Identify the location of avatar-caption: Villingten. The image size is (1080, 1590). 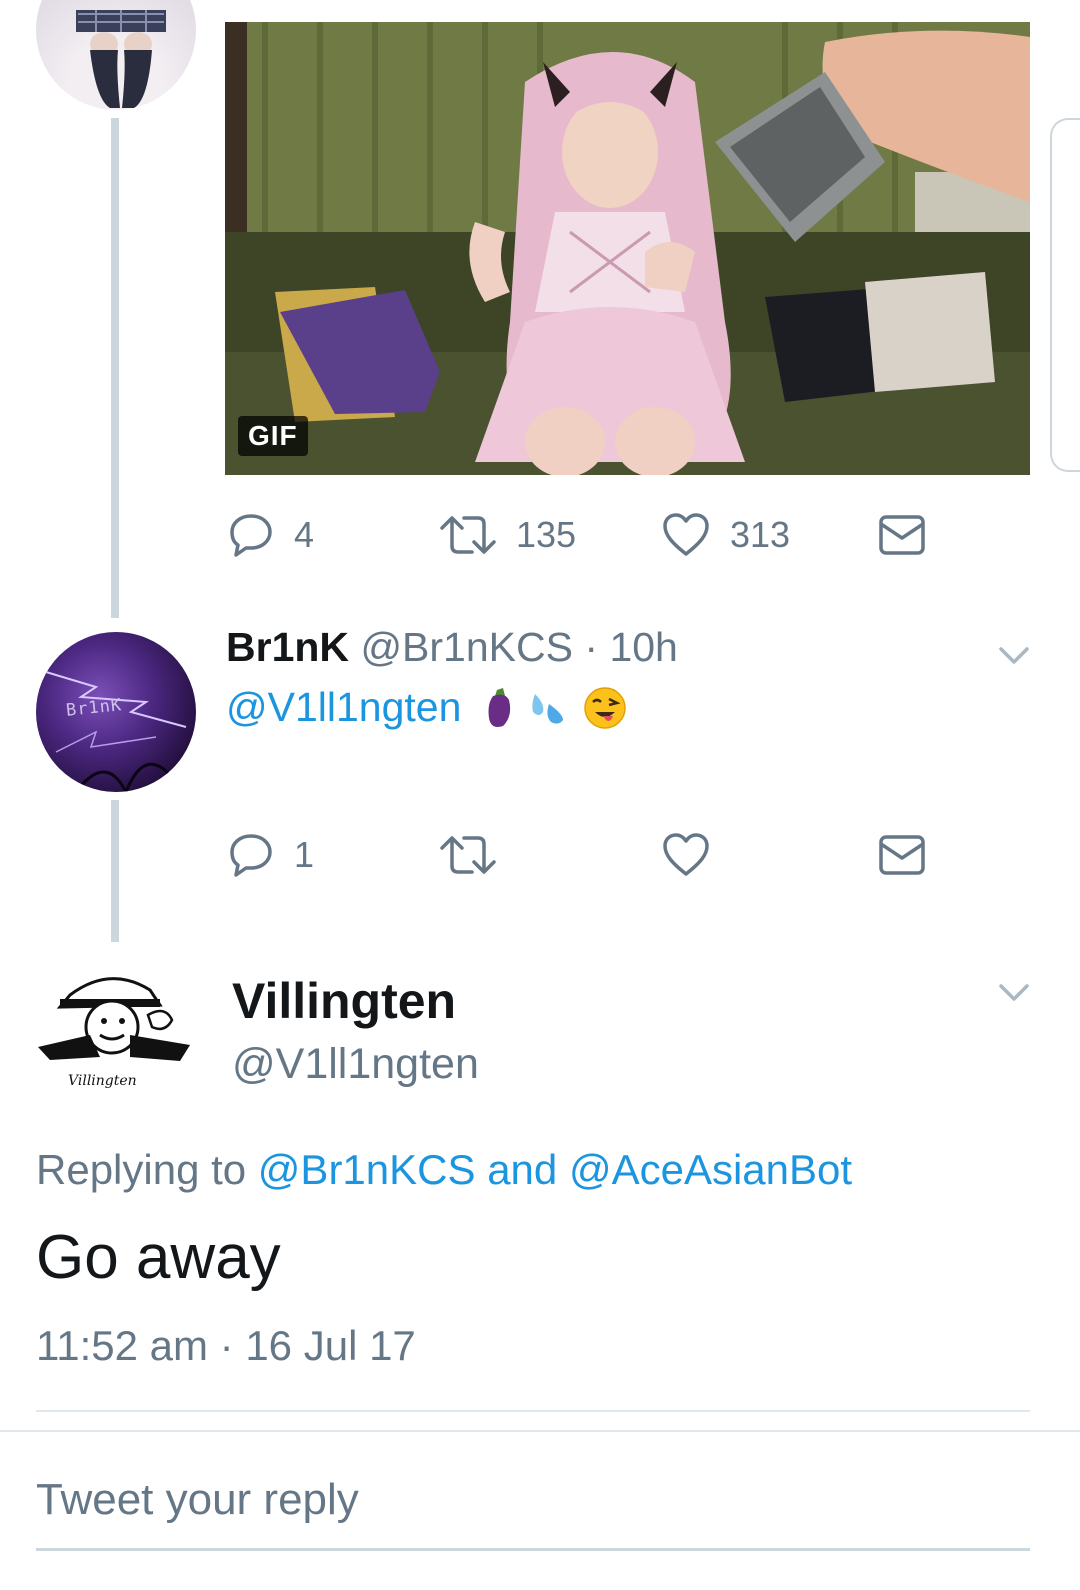
(102, 1081).